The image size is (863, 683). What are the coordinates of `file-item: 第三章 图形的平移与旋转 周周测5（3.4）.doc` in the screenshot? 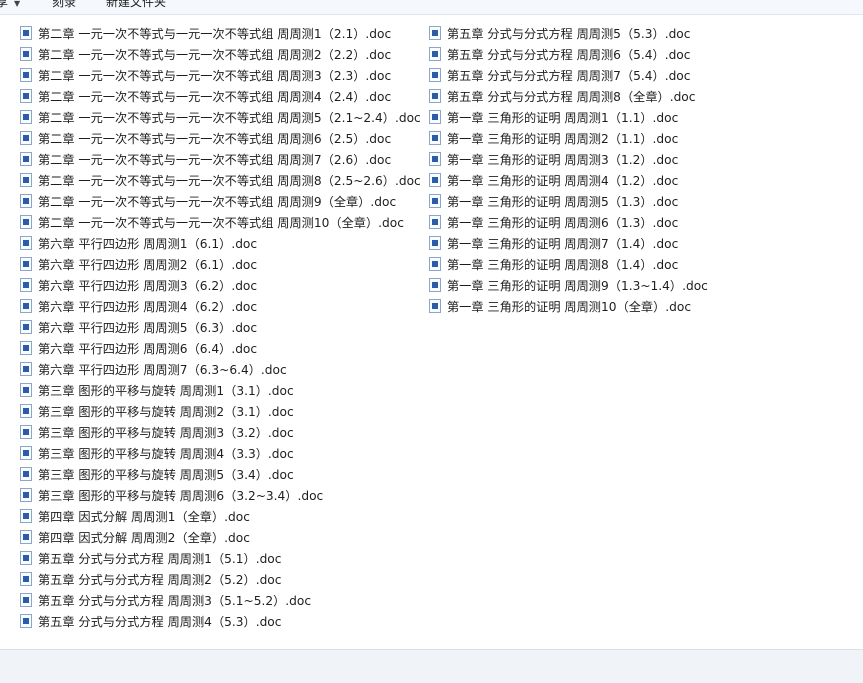 It's located at (220, 473).